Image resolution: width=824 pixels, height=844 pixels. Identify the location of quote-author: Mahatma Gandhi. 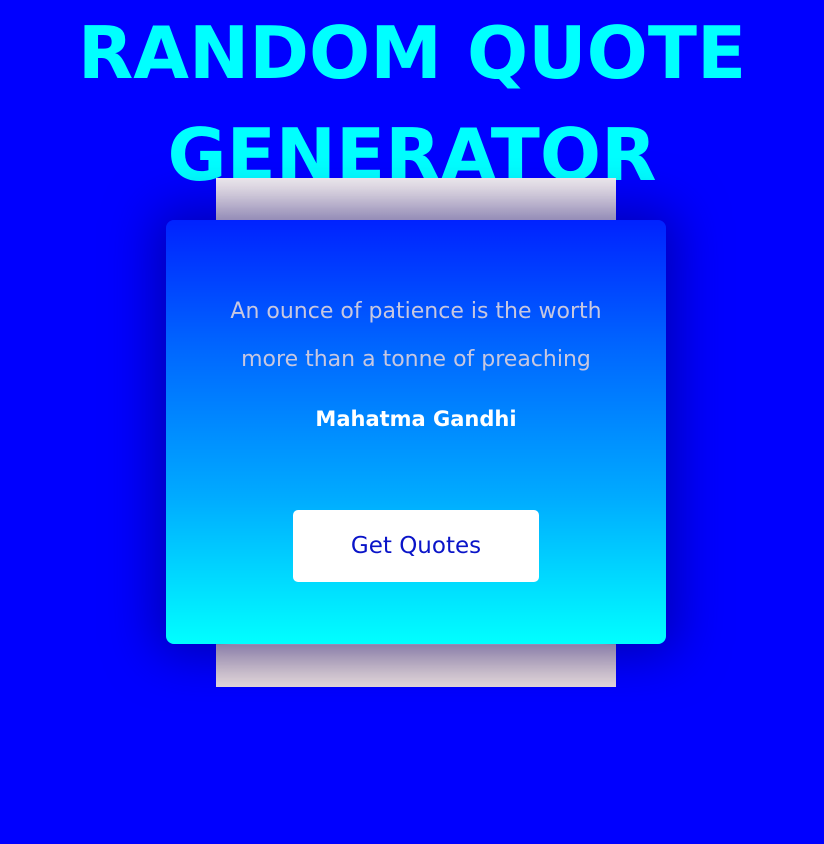
(416, 419).